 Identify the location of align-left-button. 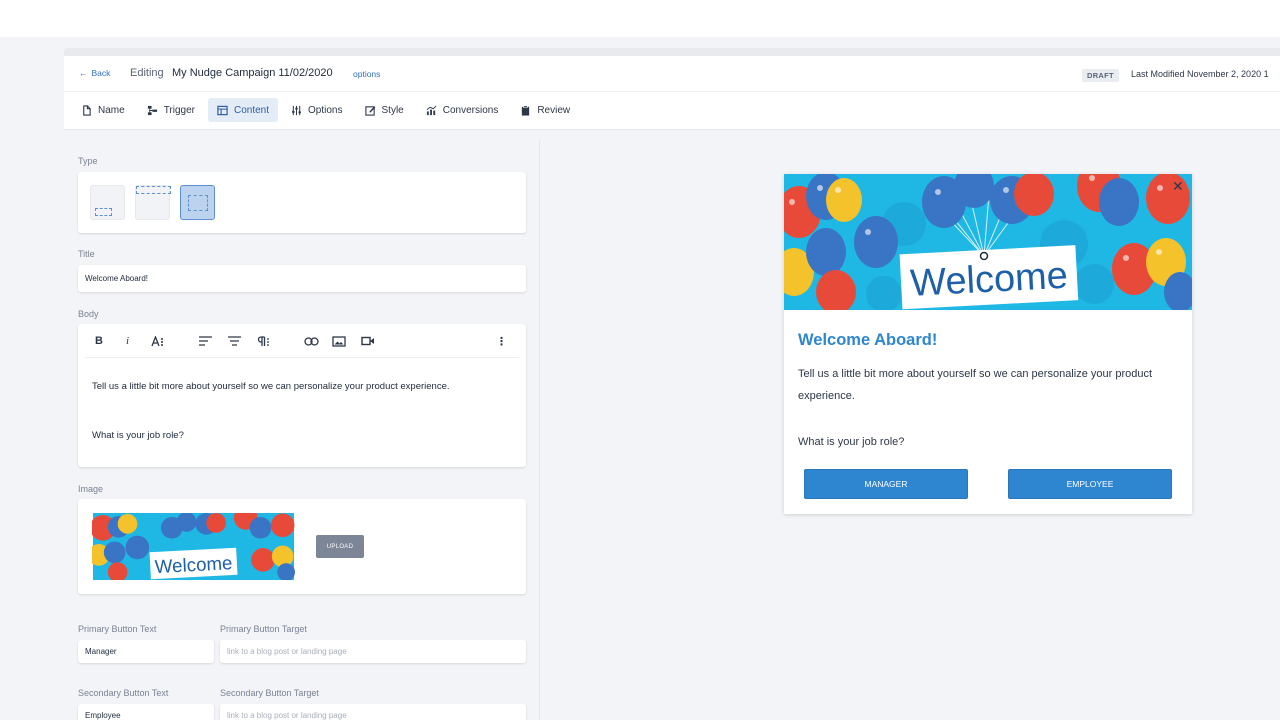
(205, 341).